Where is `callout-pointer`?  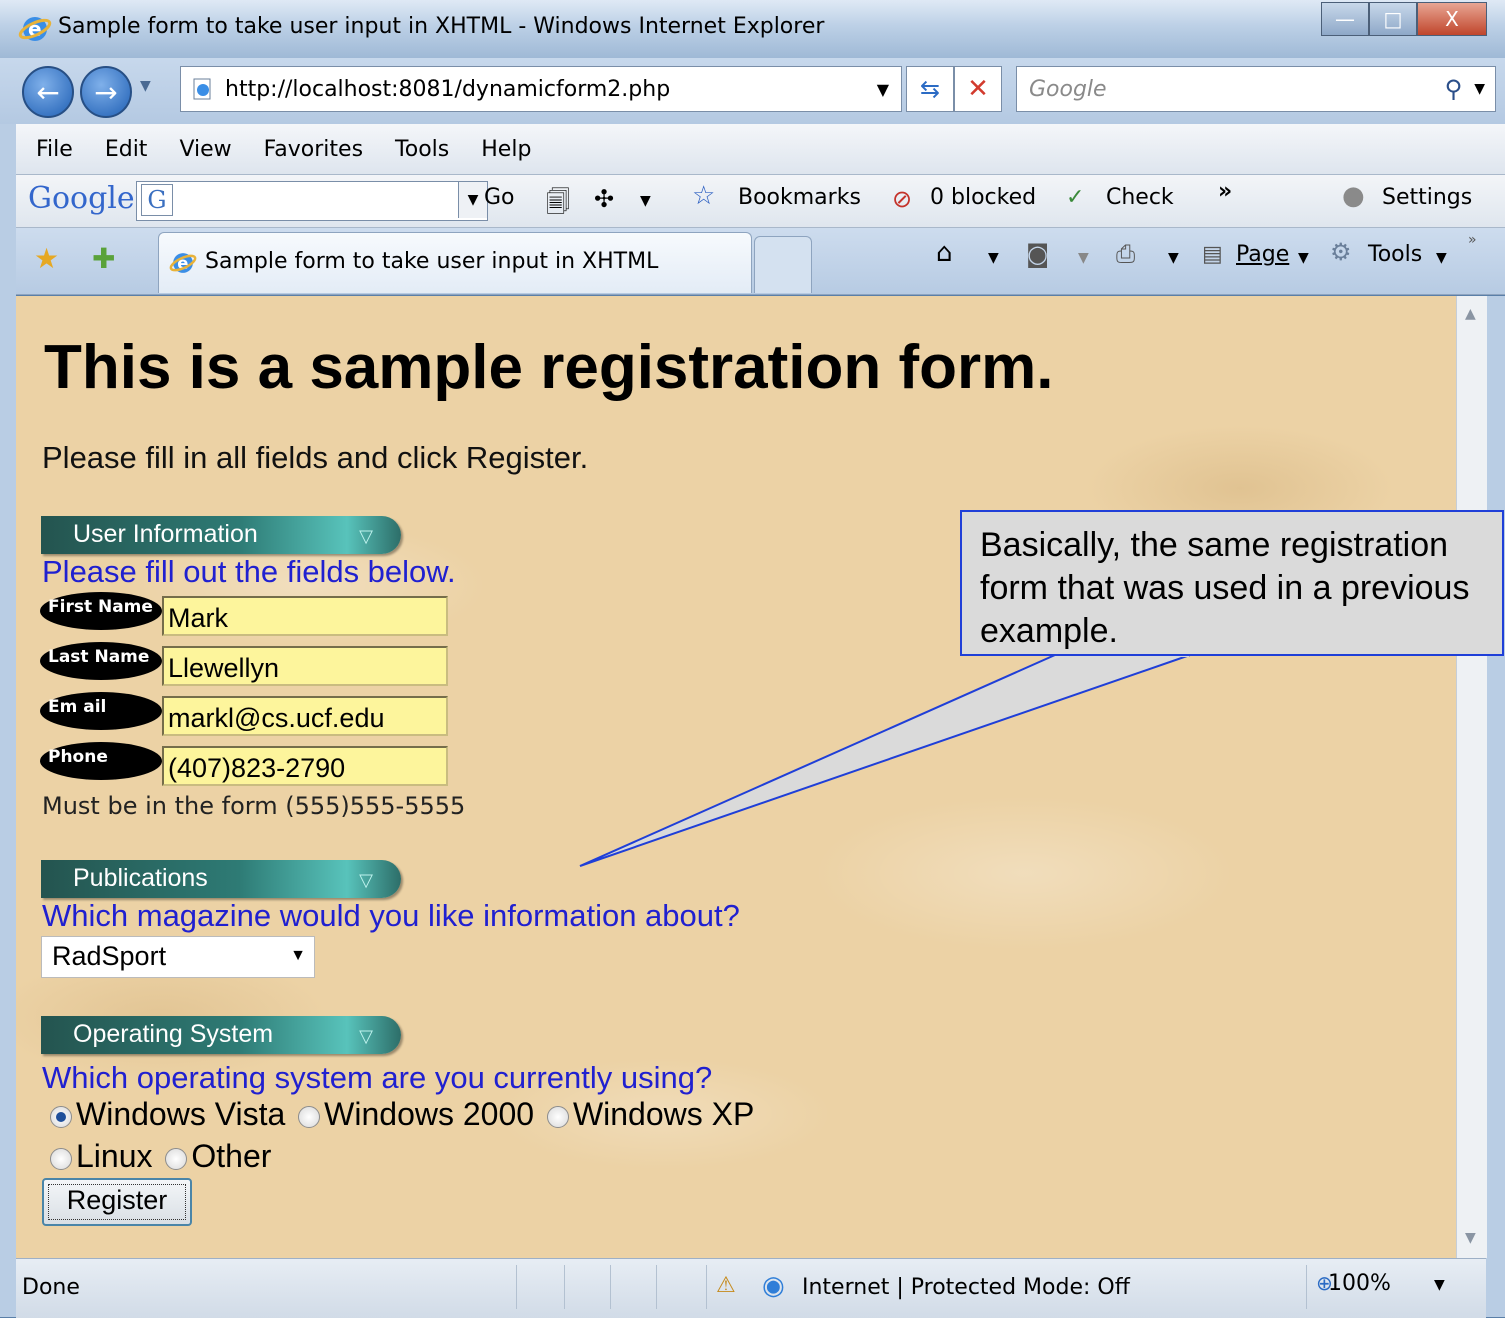
callout-pointer is located at coordinates (885, 760).